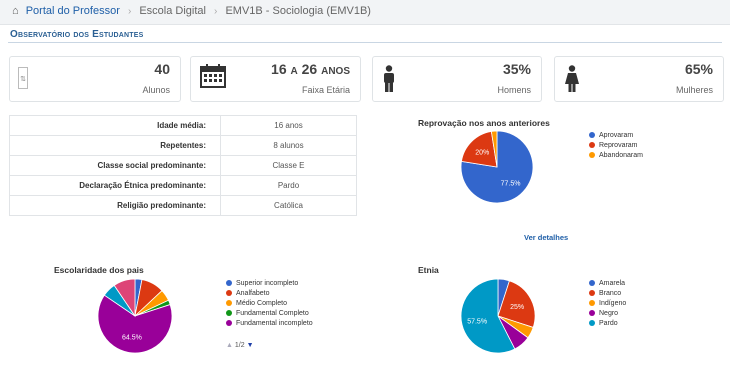 This screenshot has height=388, width=730. I want to click on card-students: ⇅ 40 Alunos, so click(95, 79).